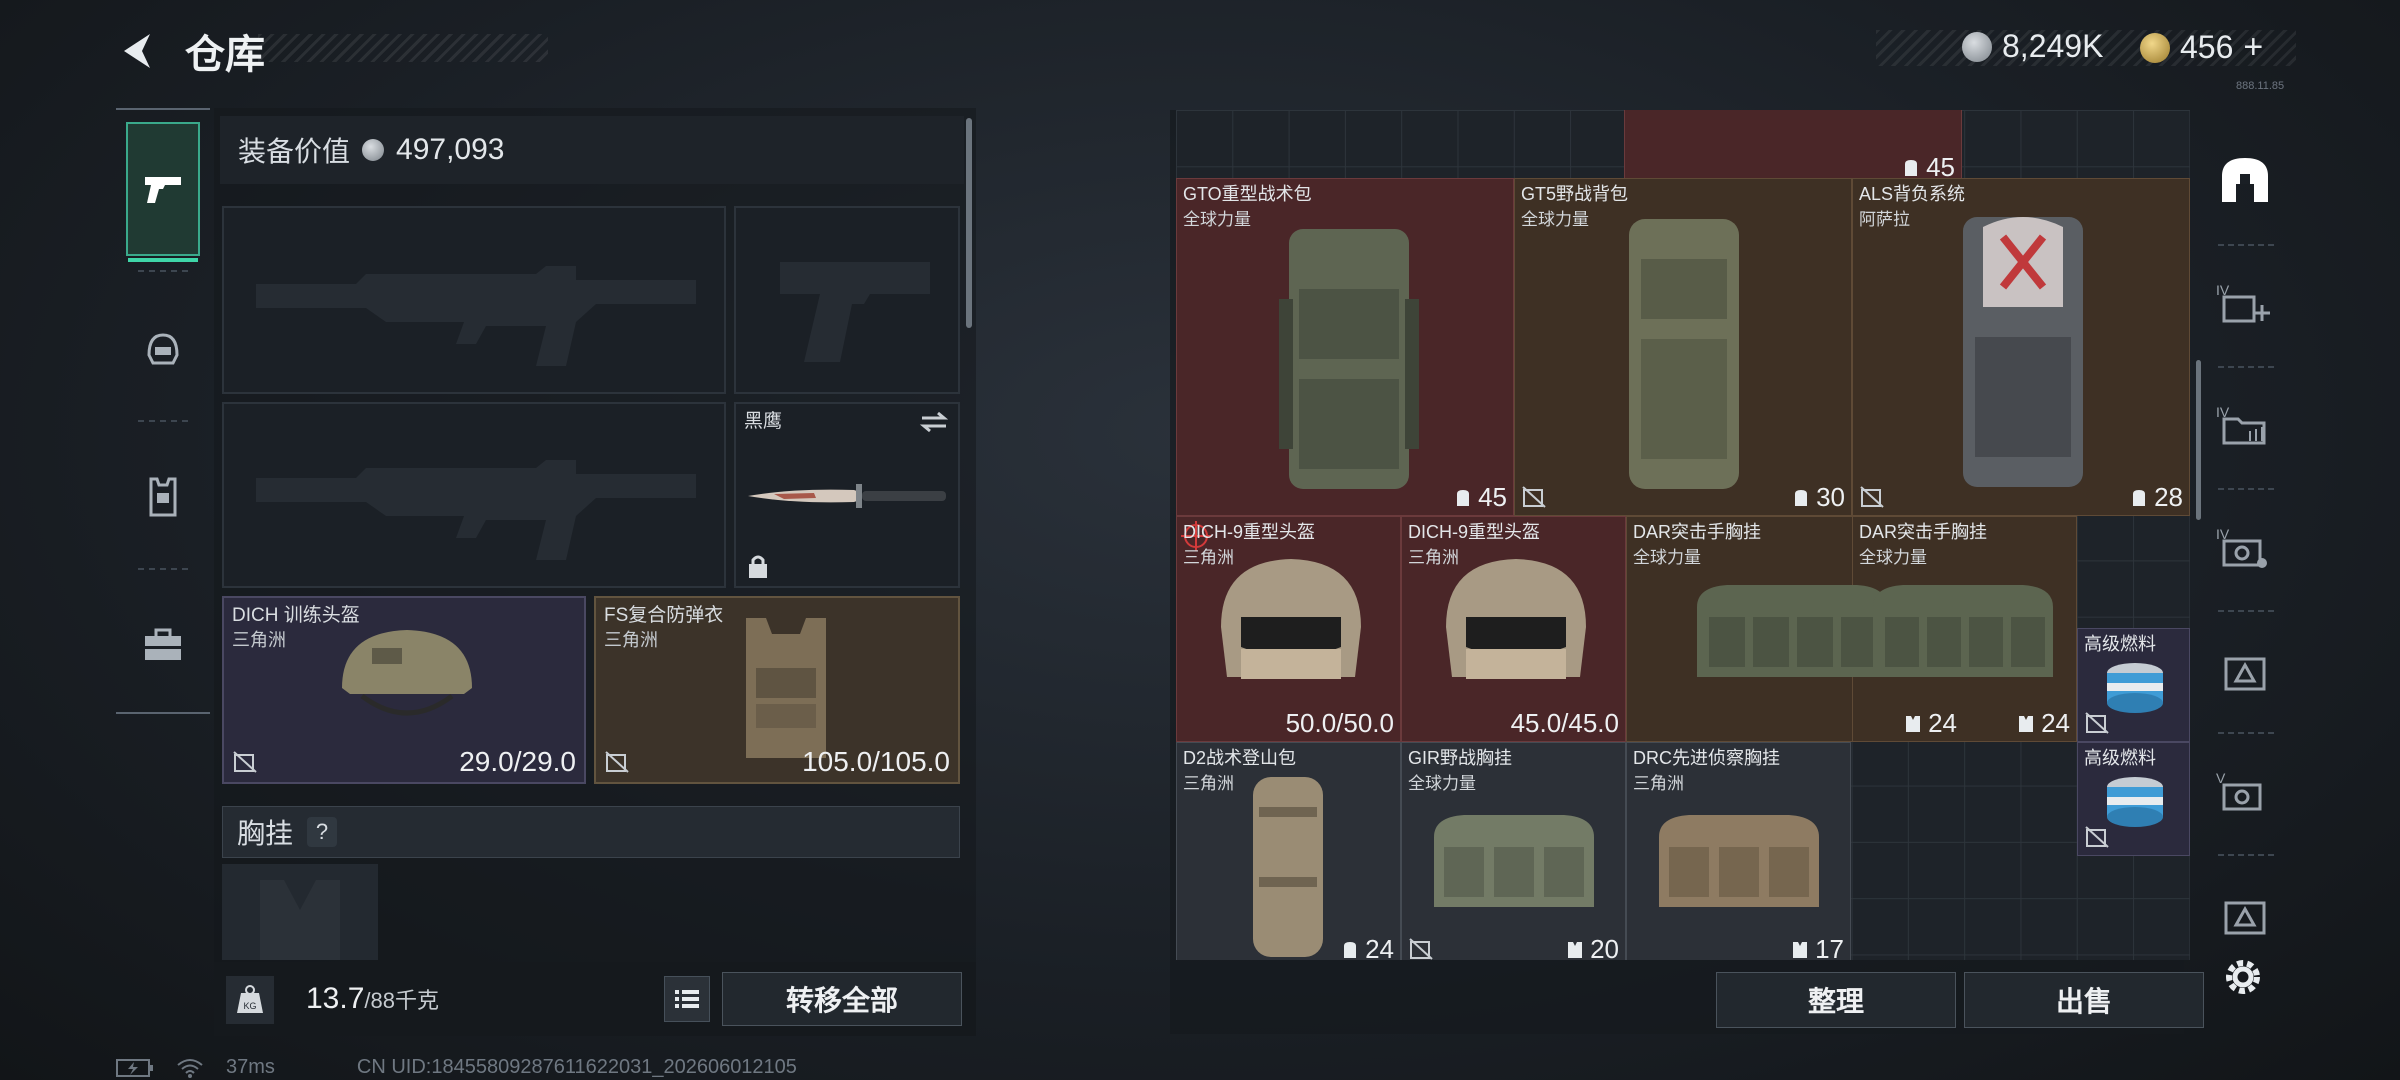  Describe the element at coordinates (1564, 723) in the screenshot. I see `item-durability: 45.0/45.0` at that location.